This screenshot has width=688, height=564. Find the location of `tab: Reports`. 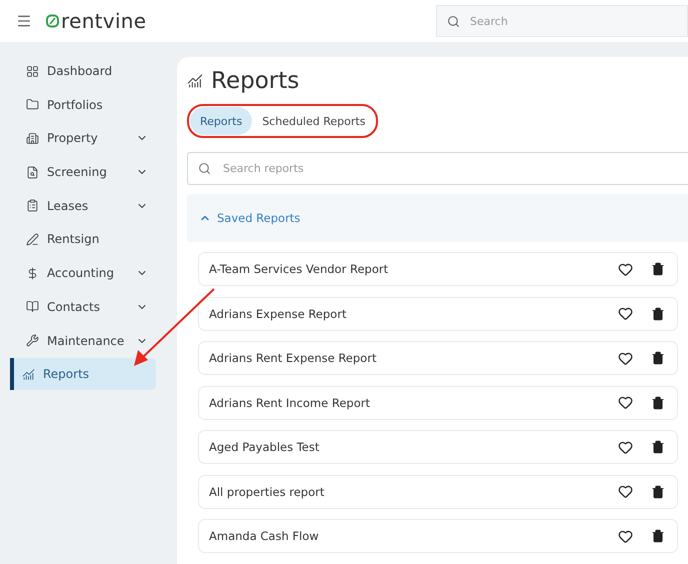

tab: Reports is located at coordinates (221, 121).